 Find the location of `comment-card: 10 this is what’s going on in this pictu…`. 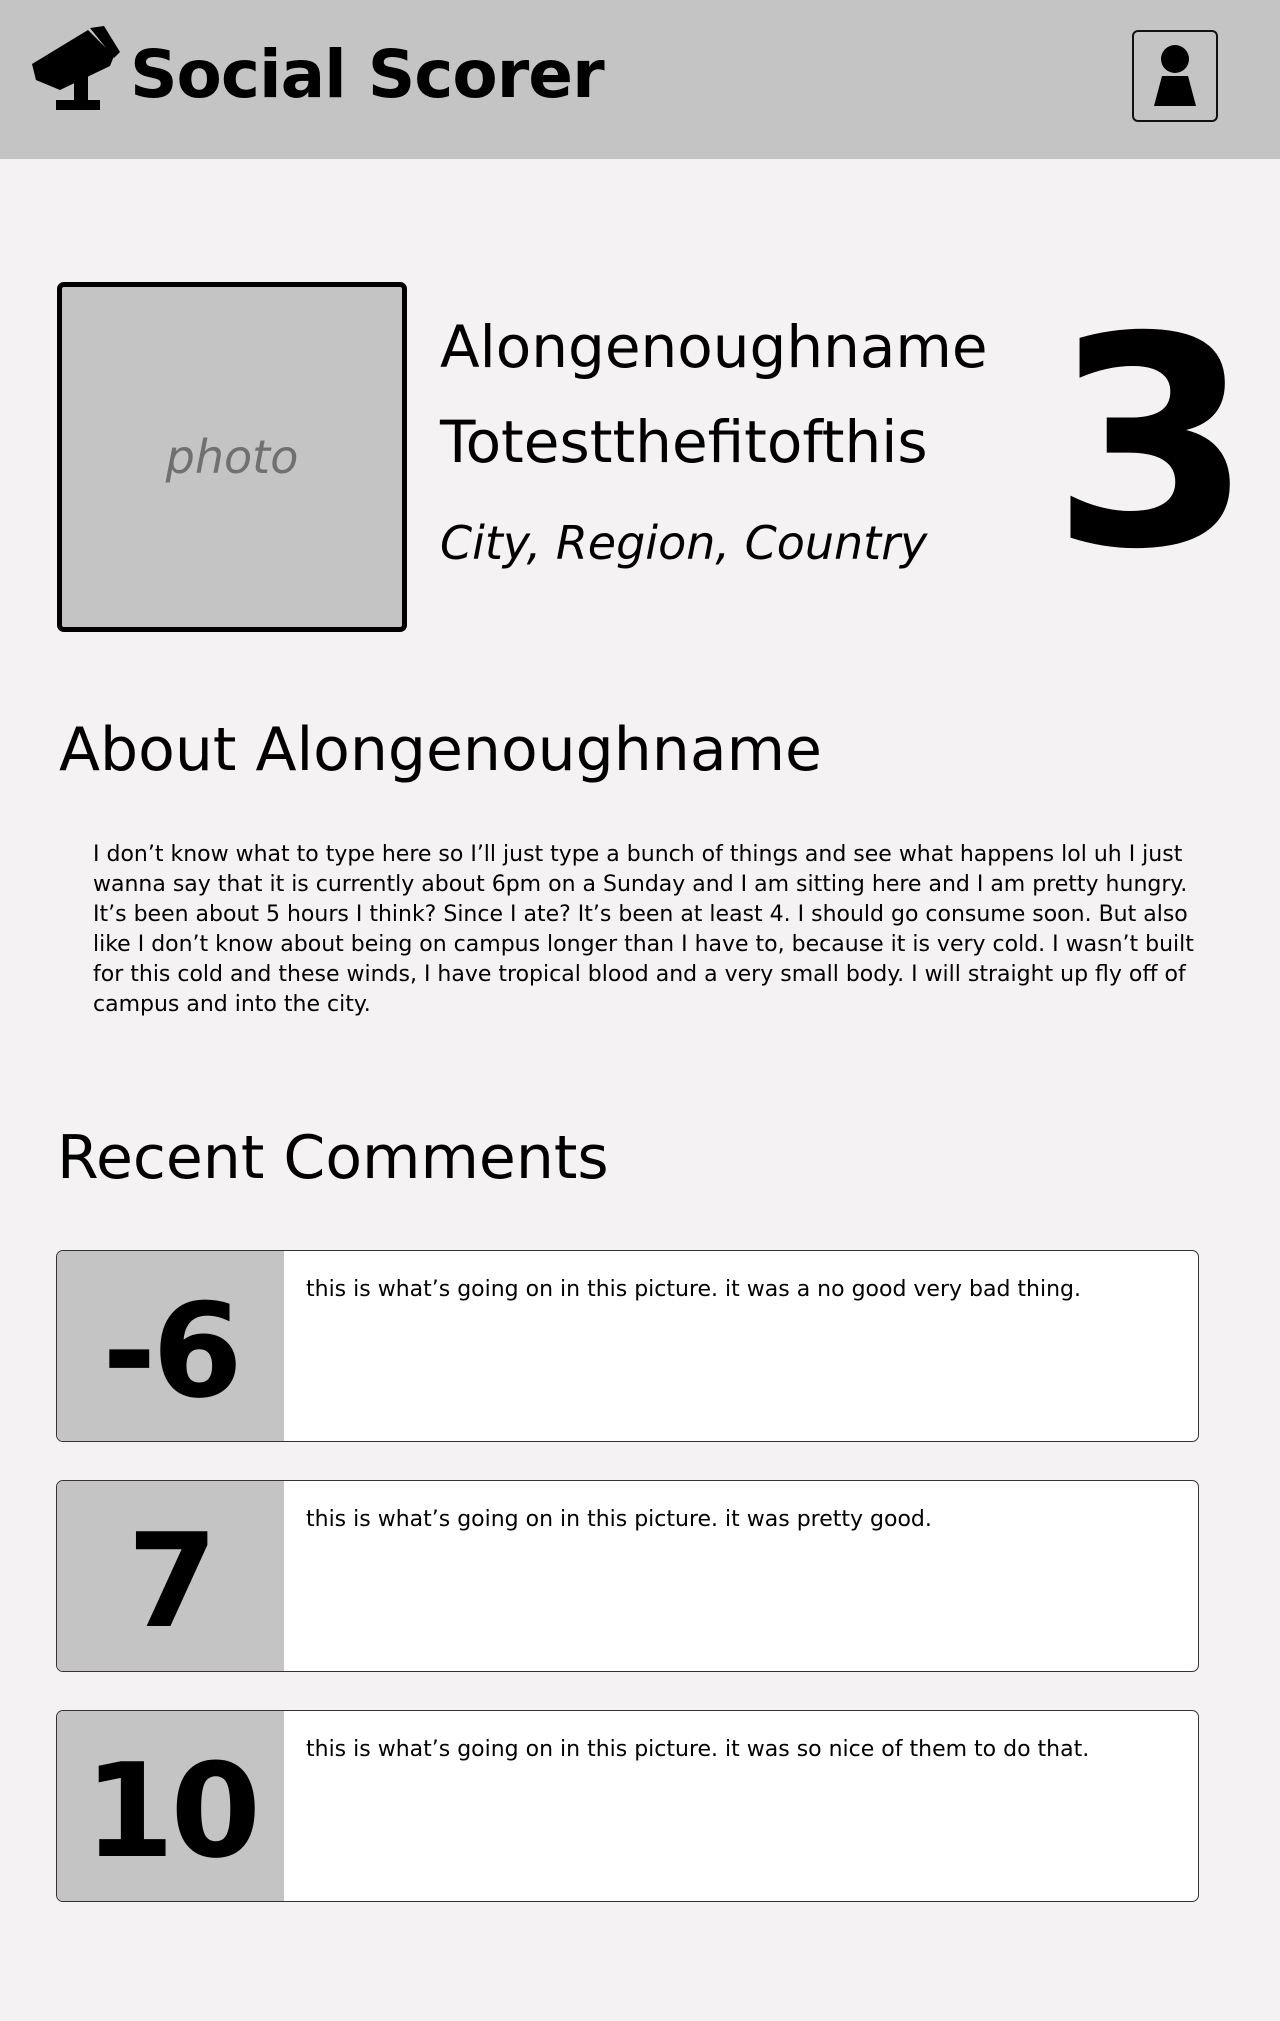

comment-card: 10 this is what’s going on in this pictu… is located at coordinates (627, 1806).